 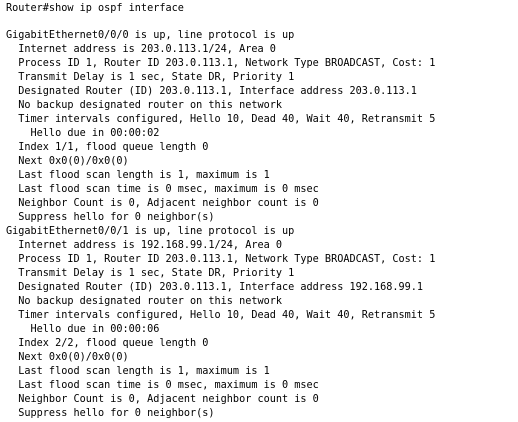 What do you see at coordinates (110, 413) in the screenshot?
I see `terminal-line: Suppress hello for 0 neighbor(s)` at bounding box center [110, 413].